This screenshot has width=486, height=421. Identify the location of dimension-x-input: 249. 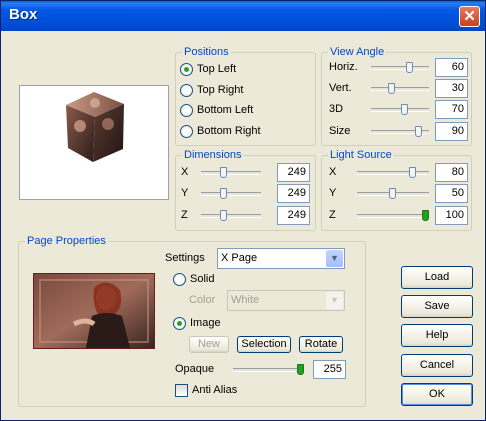
(293, 172).